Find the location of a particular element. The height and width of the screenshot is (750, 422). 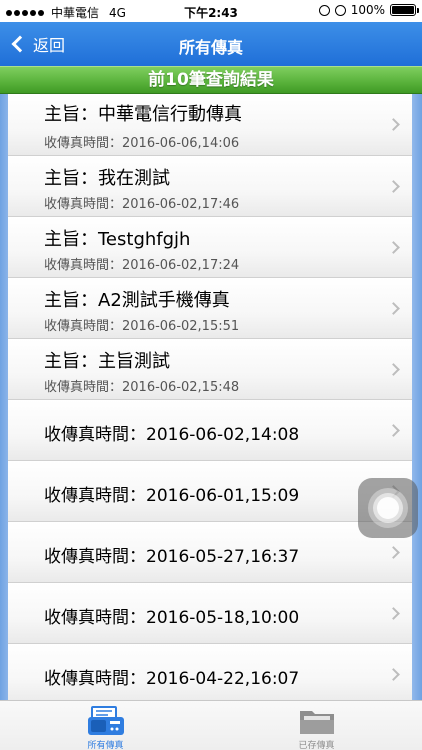

orientation-lock-icon is located at coordinates (324, 10).